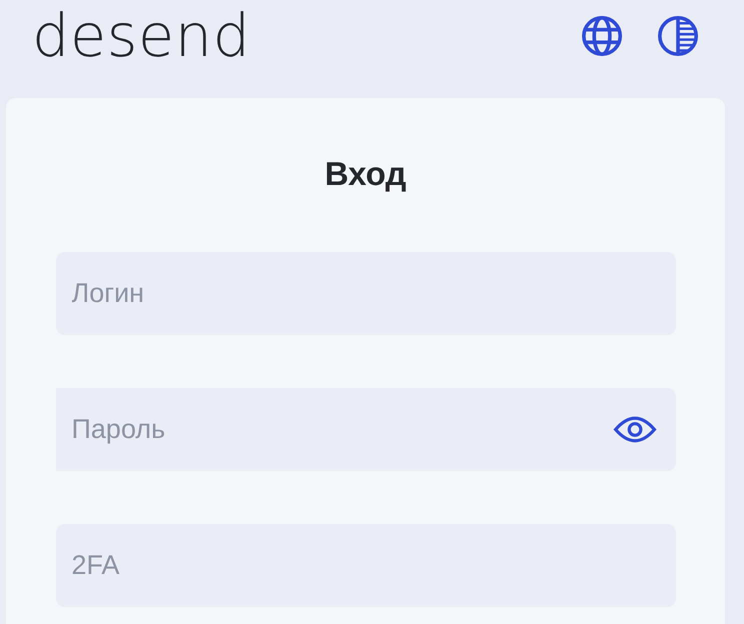 This screenshot has width=744, height=624. Describe the element at coordinates (366, 565) in the screenshot. I see `text-field: 2FA` at that location.